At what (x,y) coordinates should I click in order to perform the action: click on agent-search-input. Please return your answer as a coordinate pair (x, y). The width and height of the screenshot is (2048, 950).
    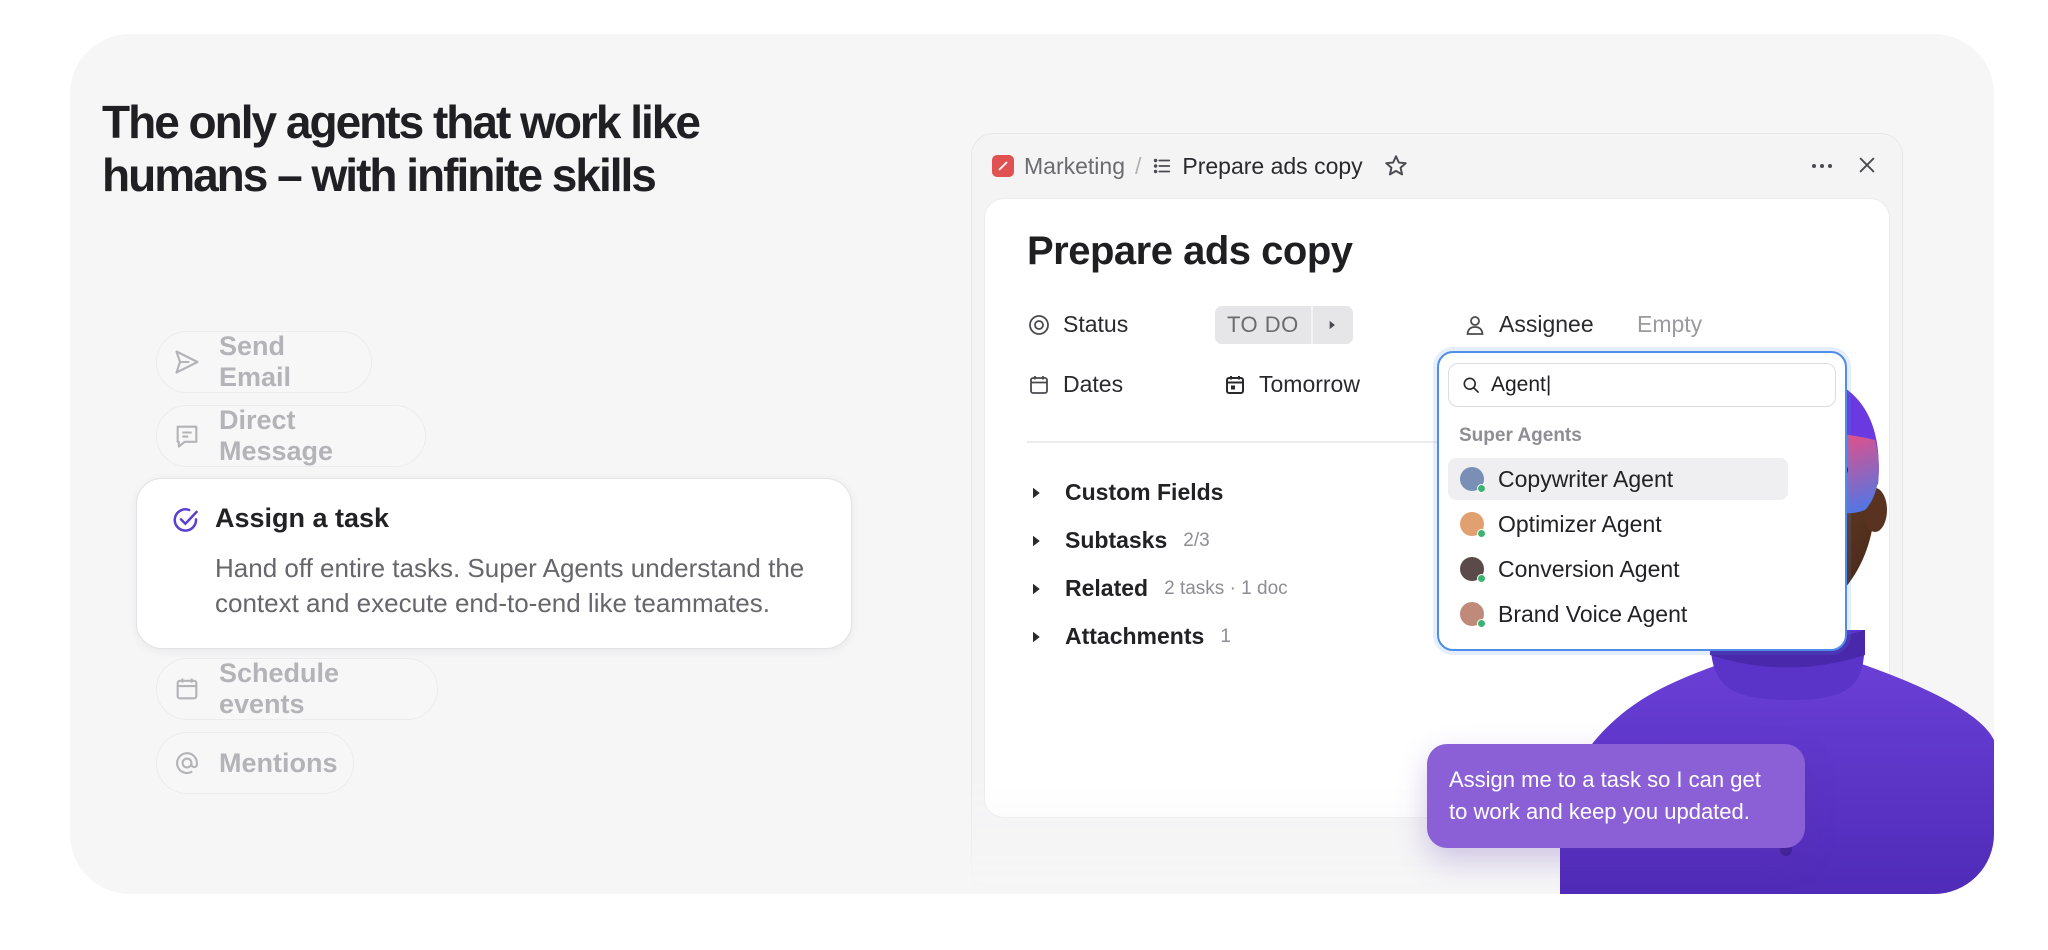
    Looking at the image, I should click on (1641, 385).